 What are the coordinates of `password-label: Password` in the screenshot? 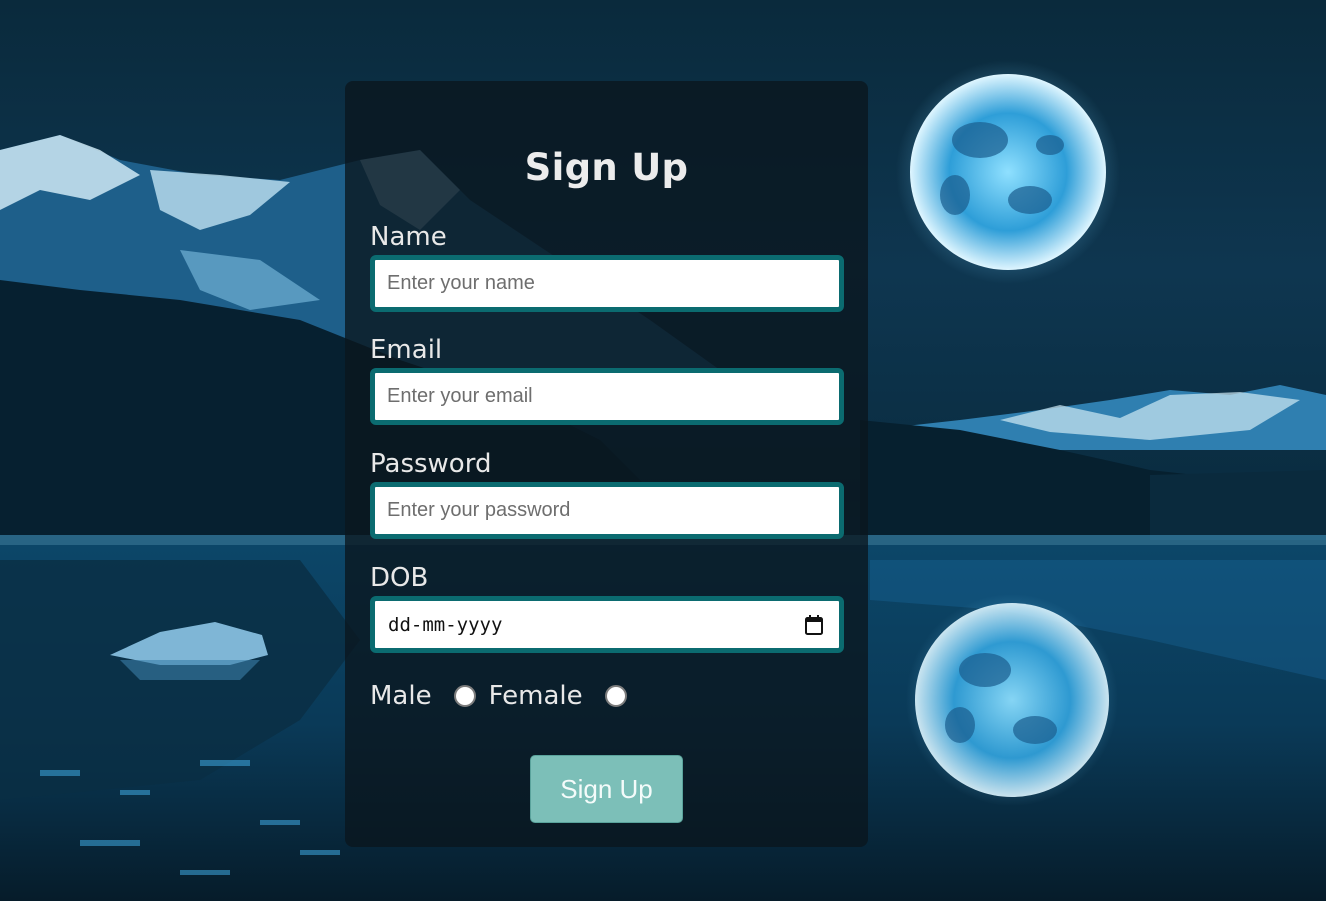 It's located at (431, 464).